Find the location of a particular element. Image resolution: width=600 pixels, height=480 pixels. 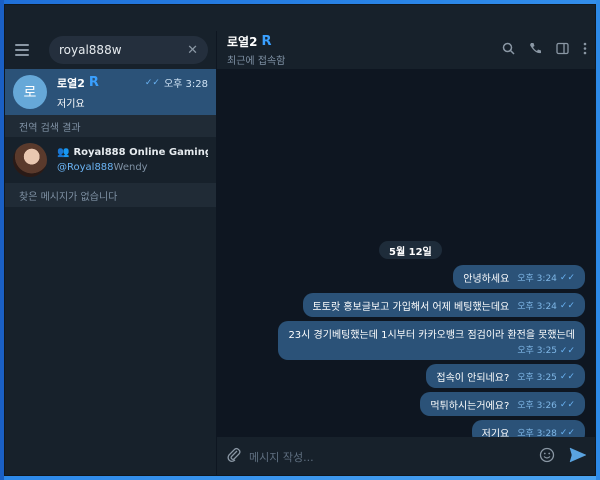

message-text: 안녕하세요 is located at coordinates (486, 279).